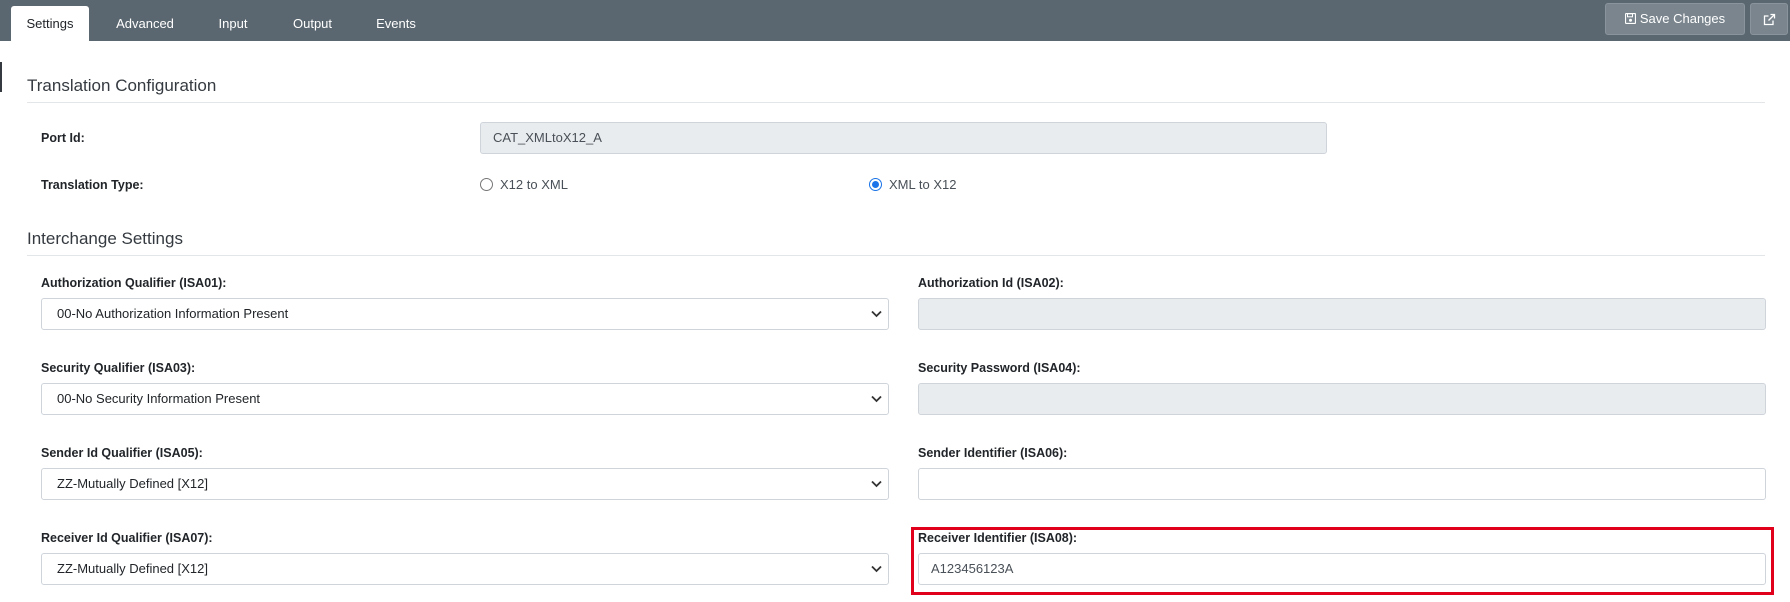 This screenshot has width=1790, height=602. I want to click on security-qualifier-value: 00-No Security Information Present, so click(159, 398).